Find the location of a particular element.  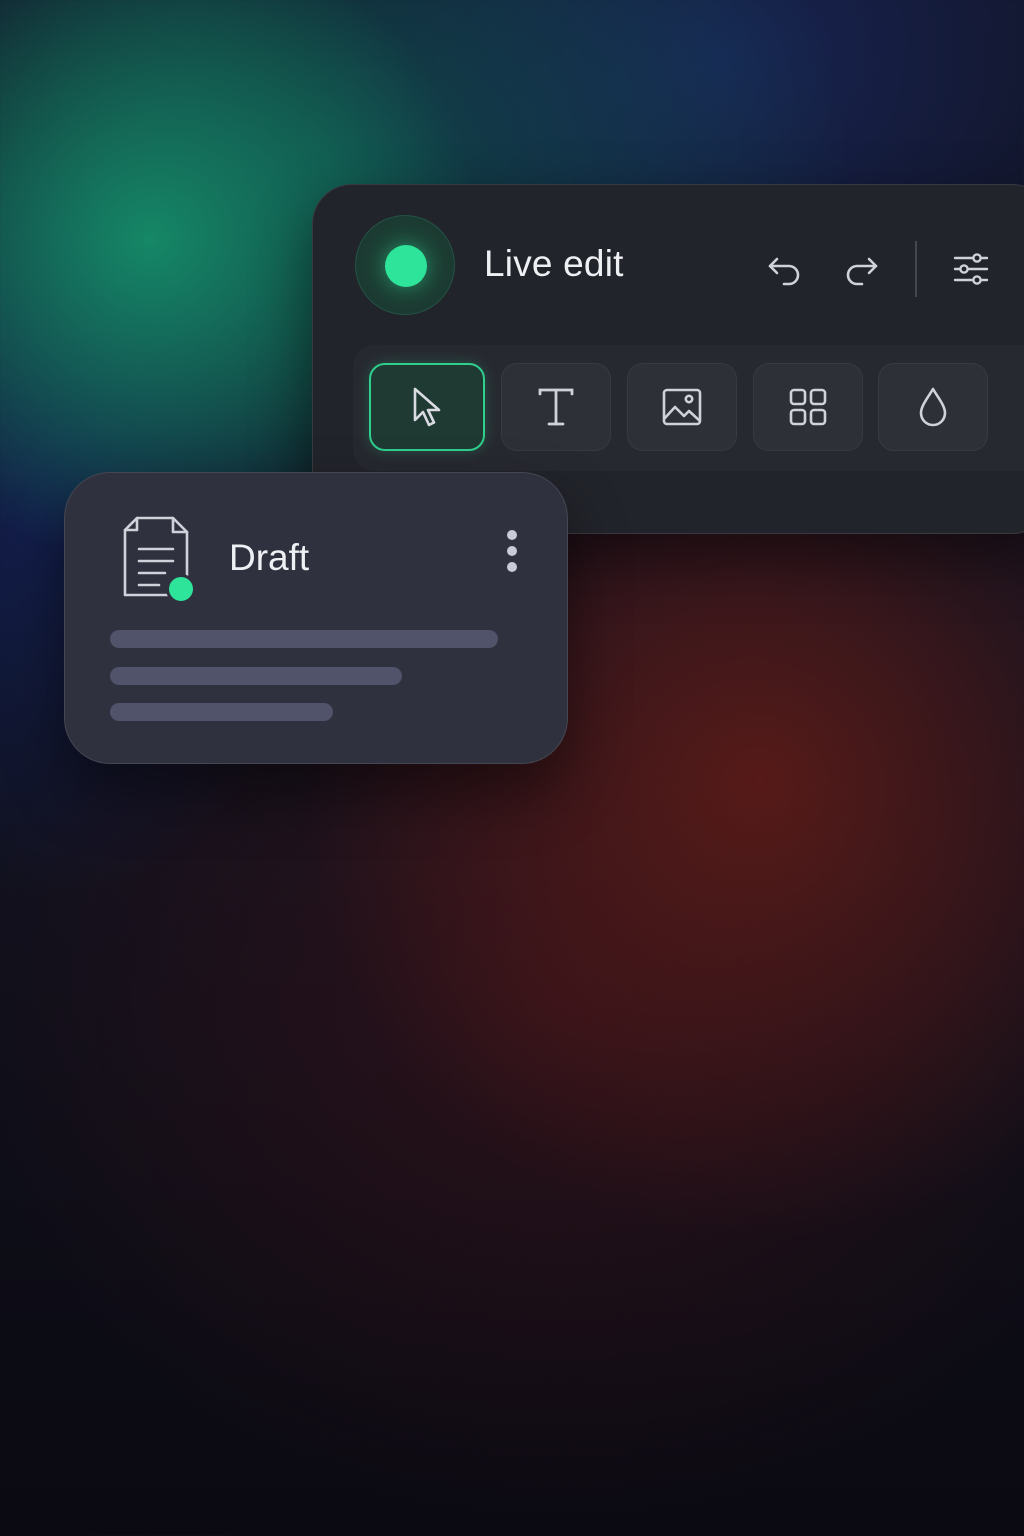

live-status-dot is located at coordinates (406, 266).